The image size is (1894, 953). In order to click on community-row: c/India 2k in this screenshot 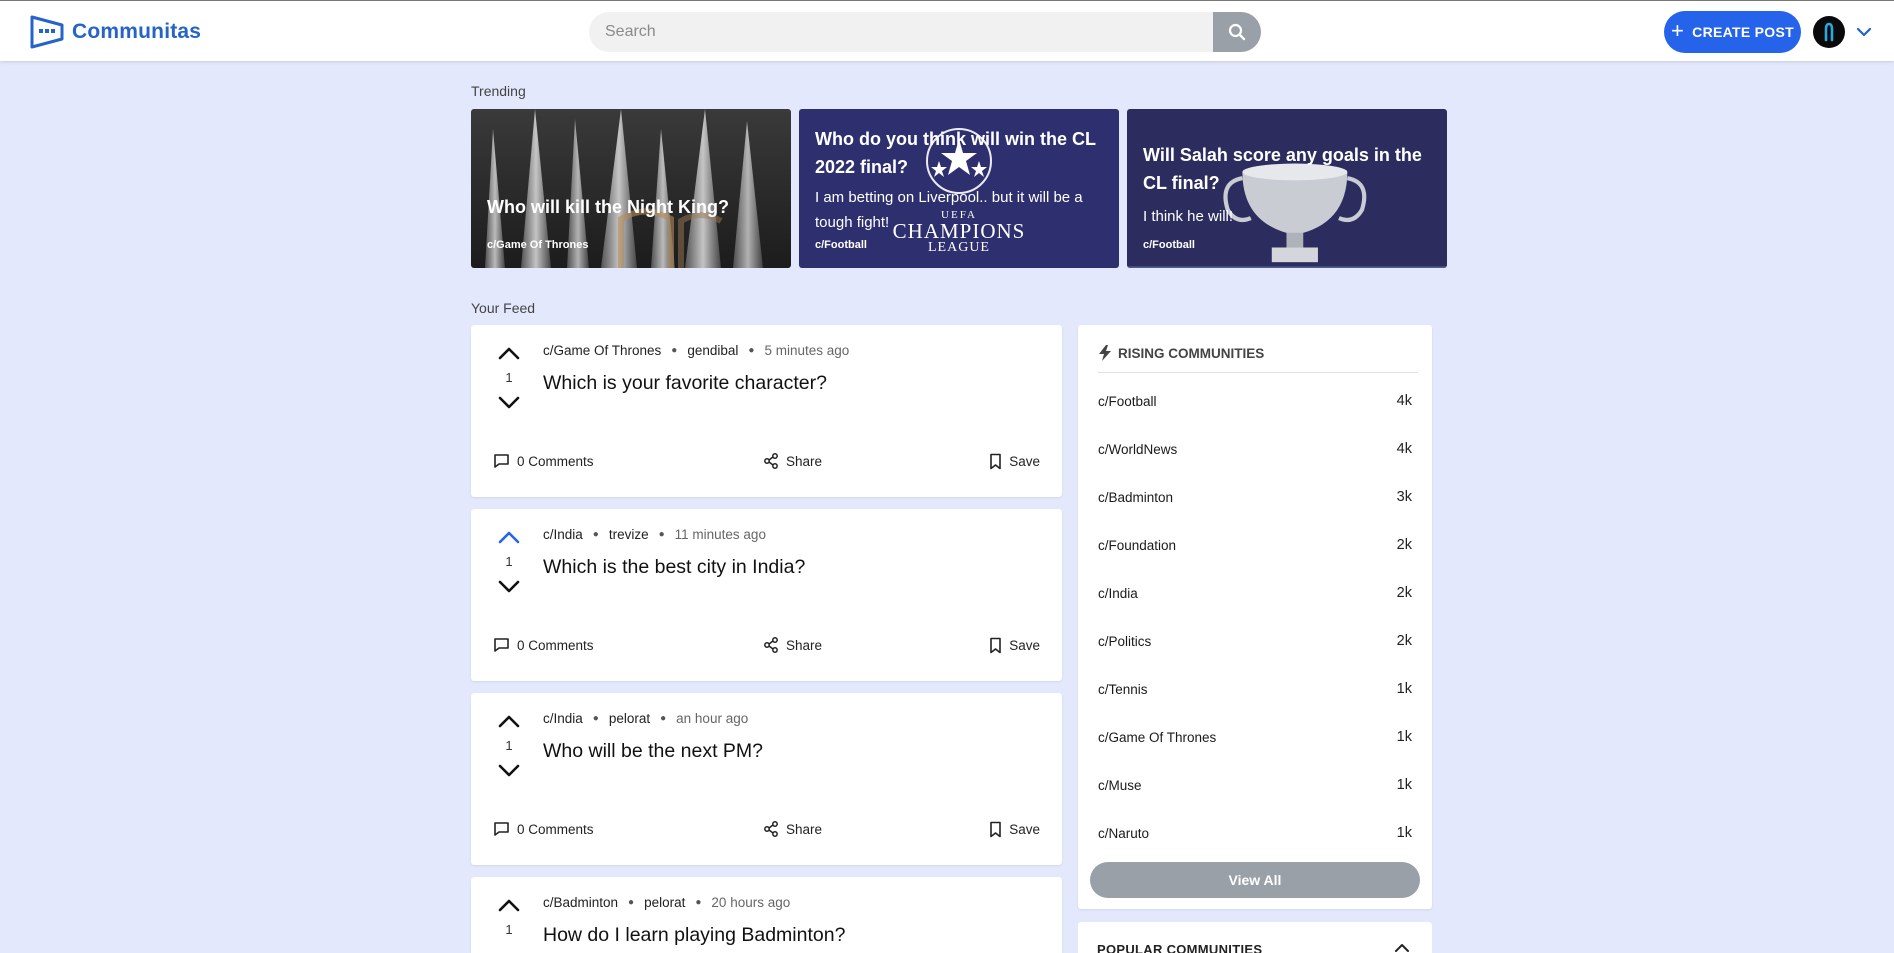, I will do `click(1255, 593)`.